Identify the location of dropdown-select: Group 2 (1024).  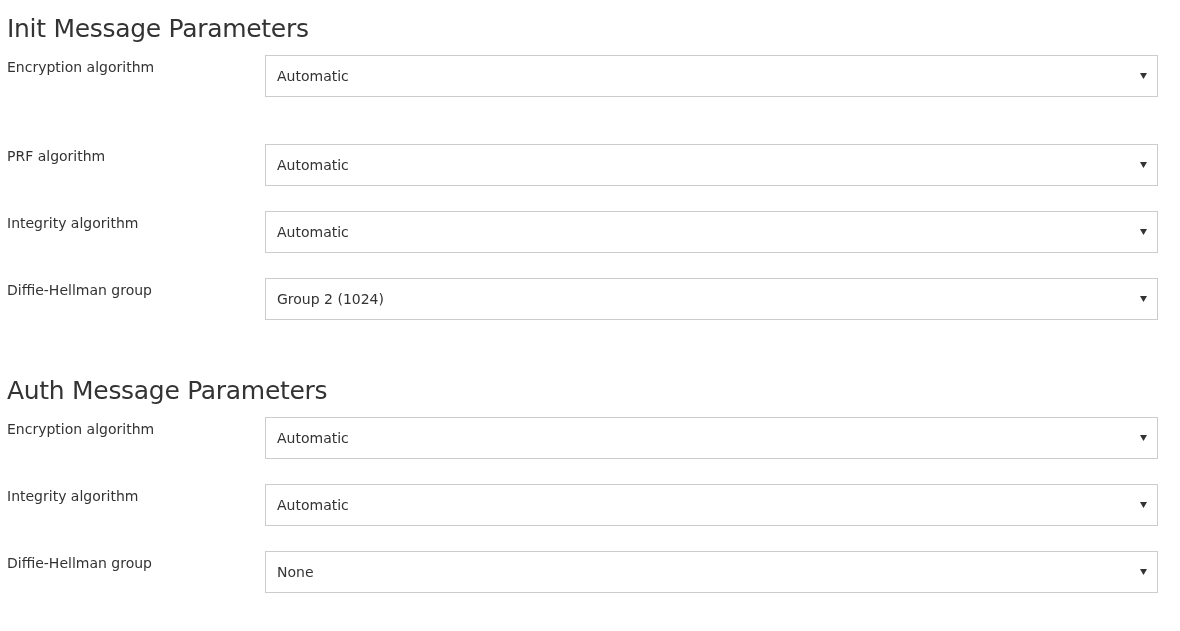
(711, 299).